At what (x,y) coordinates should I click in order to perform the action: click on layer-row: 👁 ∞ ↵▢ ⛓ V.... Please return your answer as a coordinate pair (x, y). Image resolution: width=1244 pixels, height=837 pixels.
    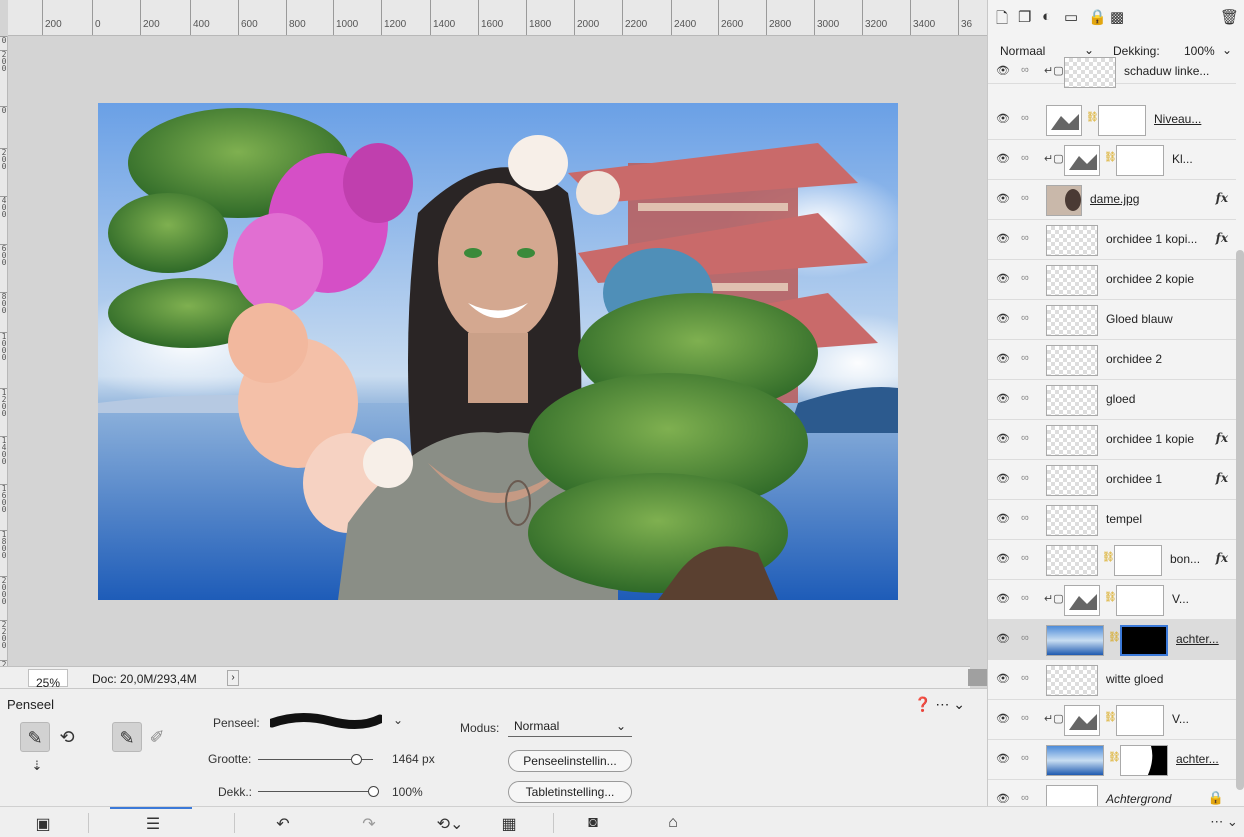
    Looking at the image, I should click on (1112, 720).